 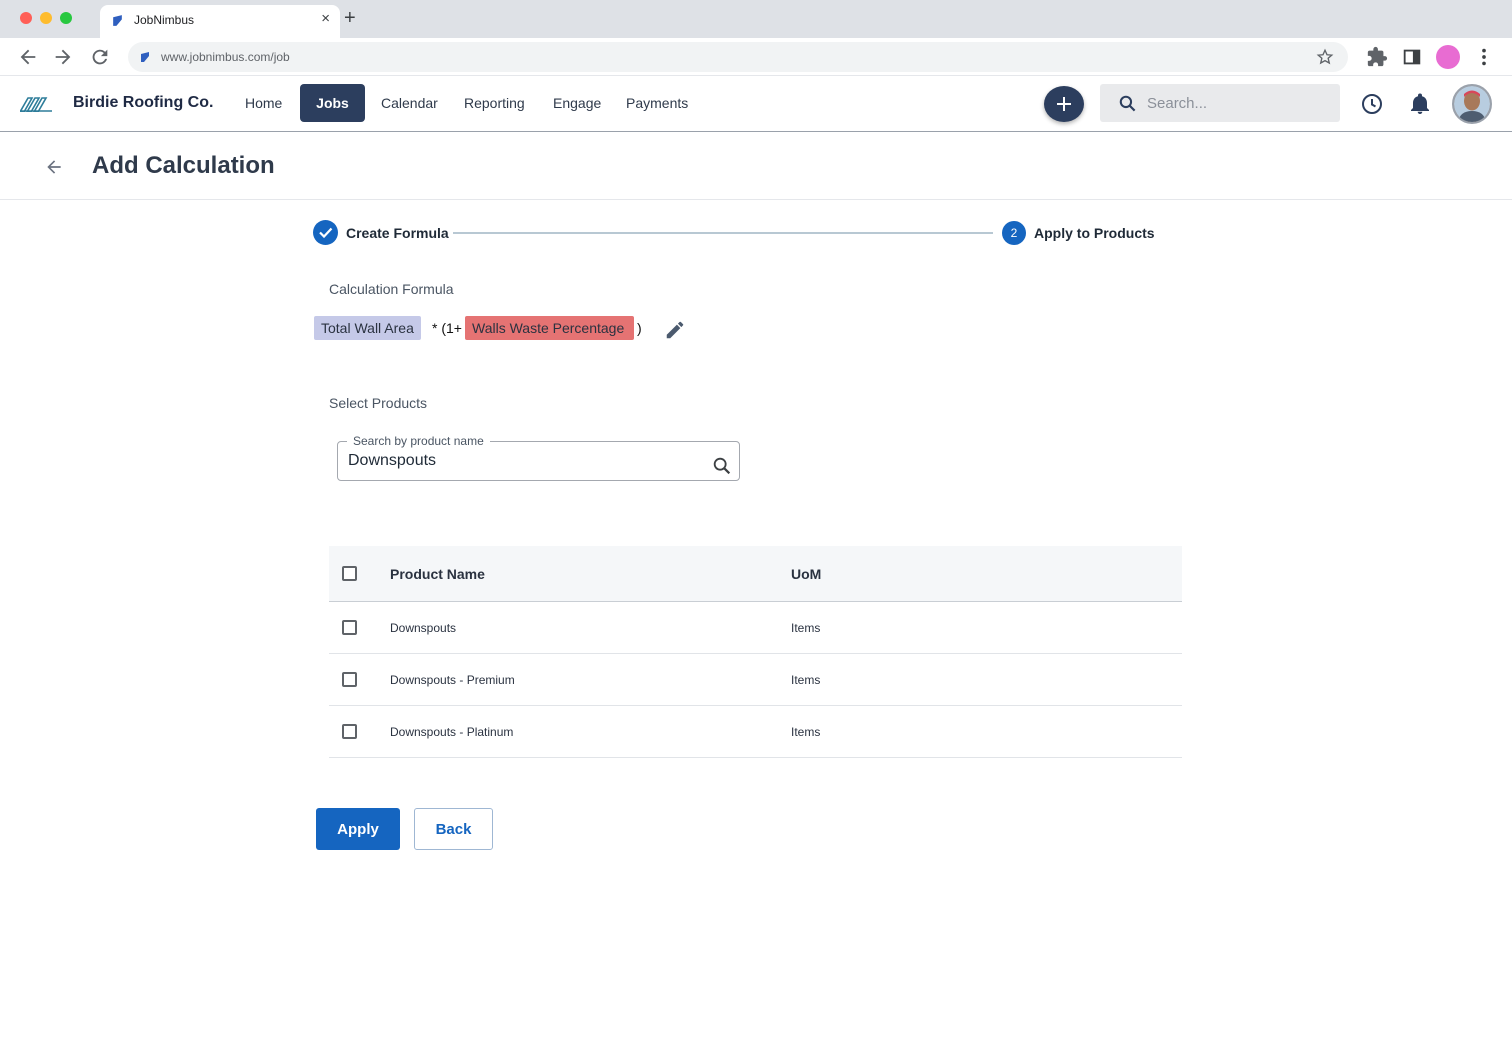 I want to click on global-search, so click(x=1220, y=103).